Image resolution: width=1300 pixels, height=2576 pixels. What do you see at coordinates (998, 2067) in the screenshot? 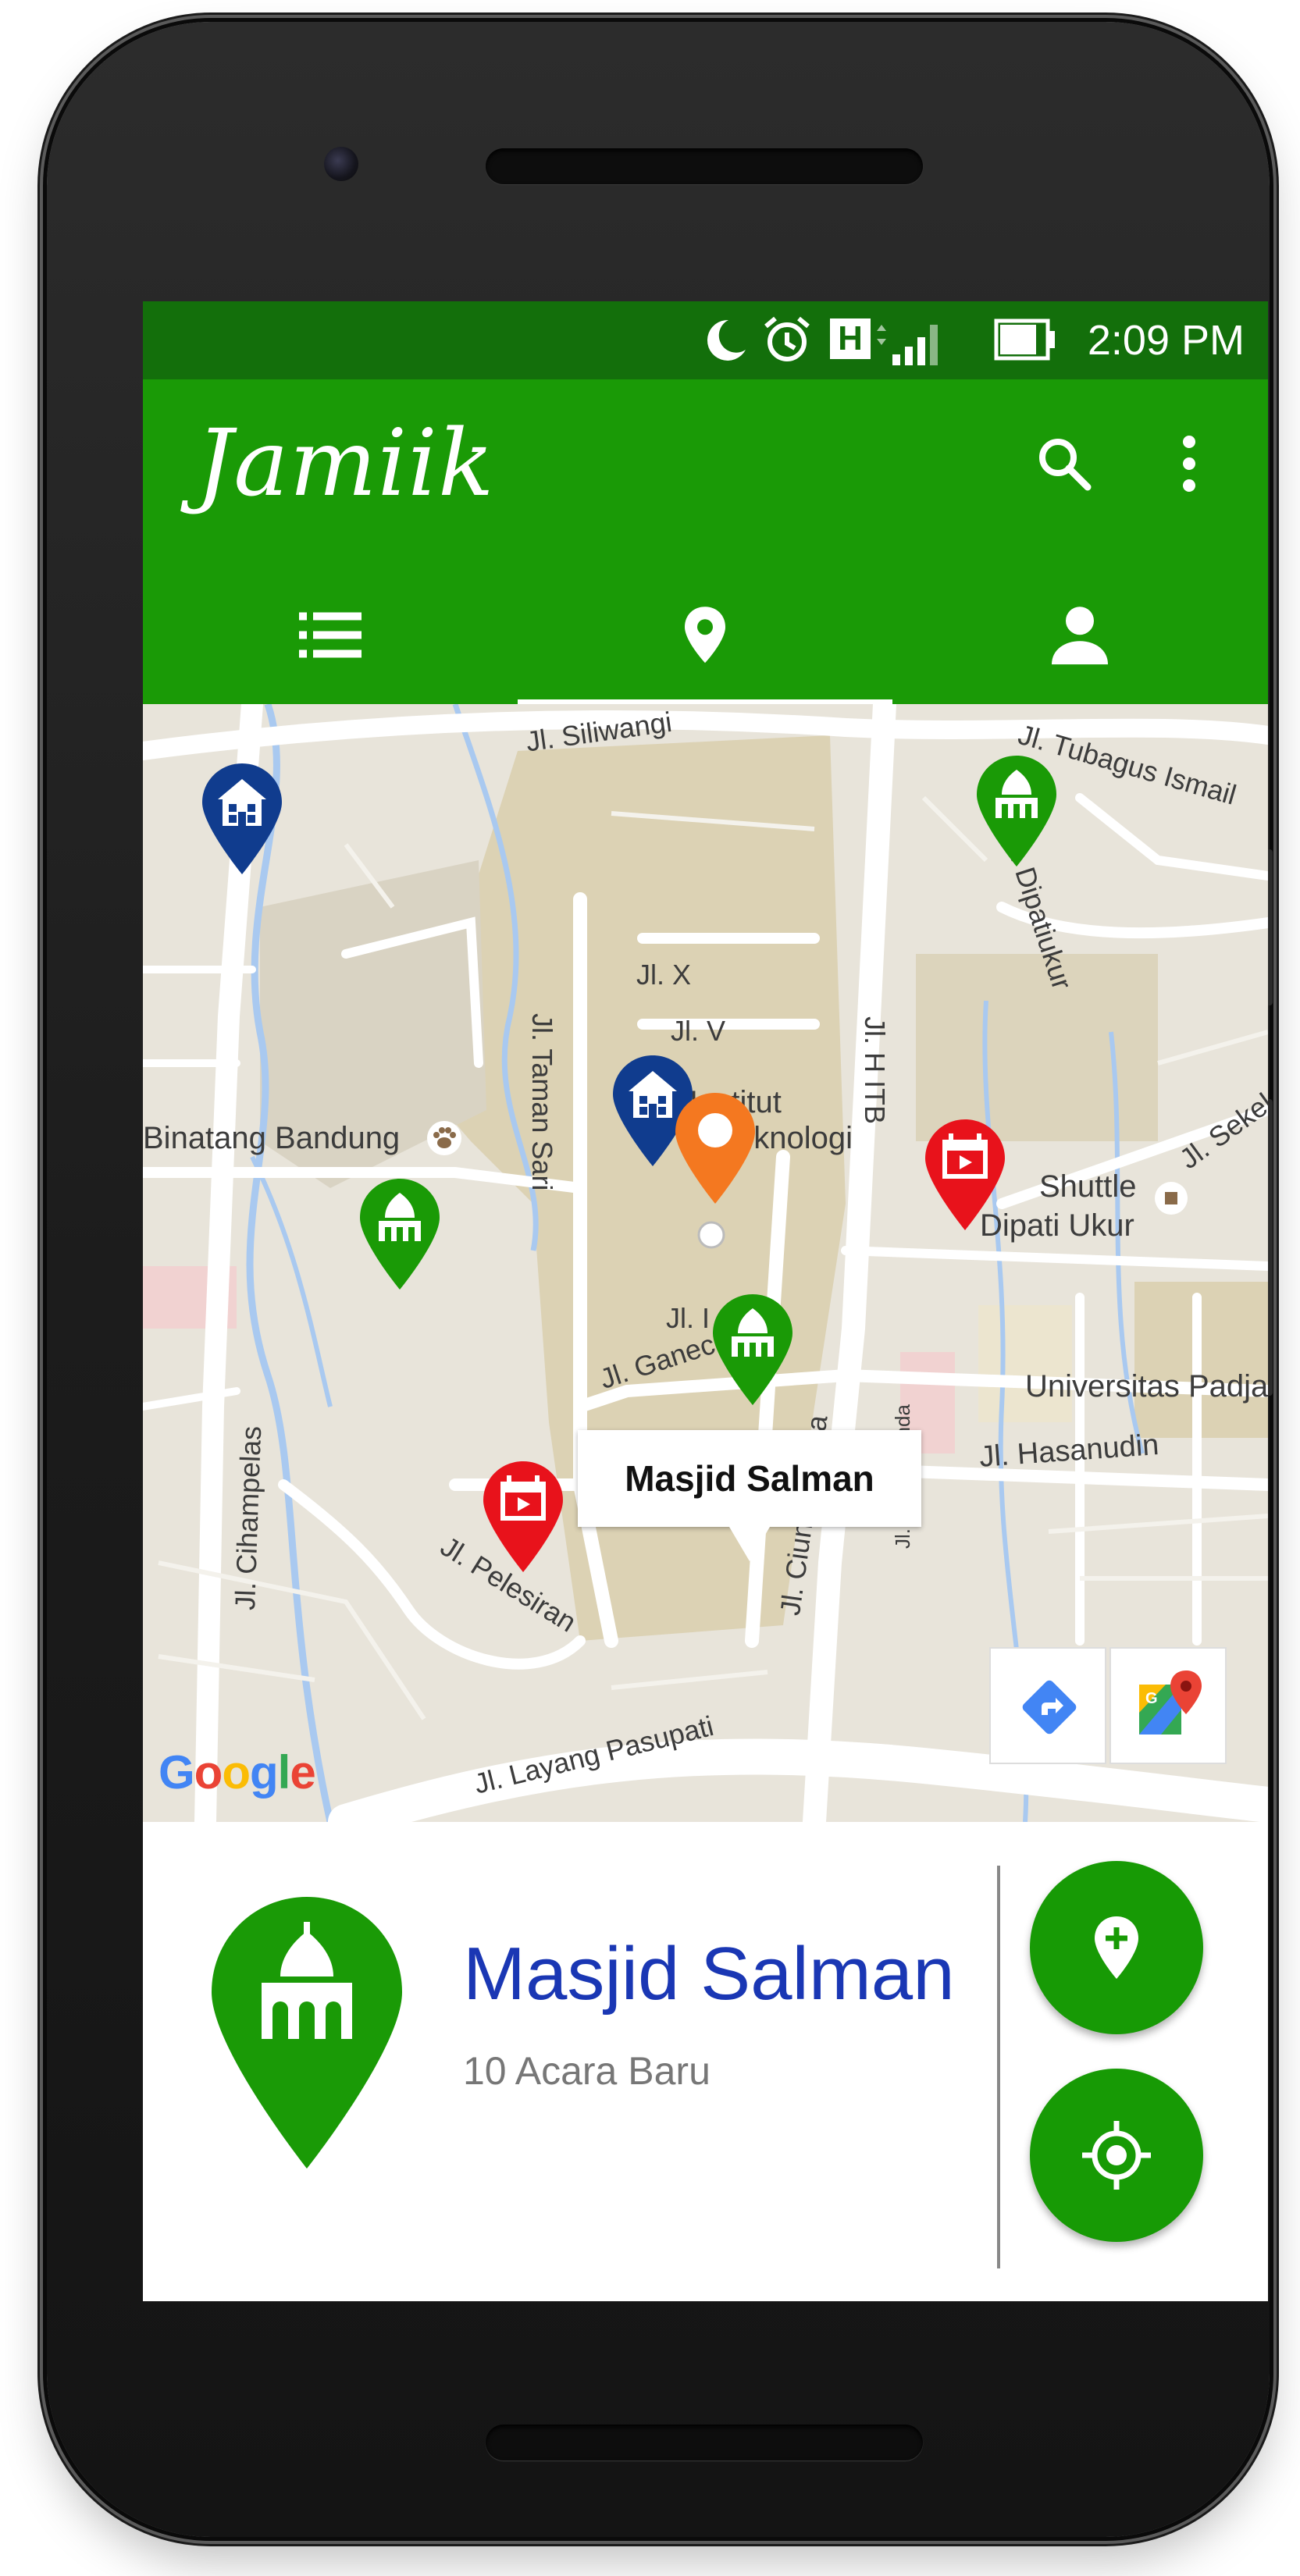
I see `panel-divider` at bounding box center [998, 2067].